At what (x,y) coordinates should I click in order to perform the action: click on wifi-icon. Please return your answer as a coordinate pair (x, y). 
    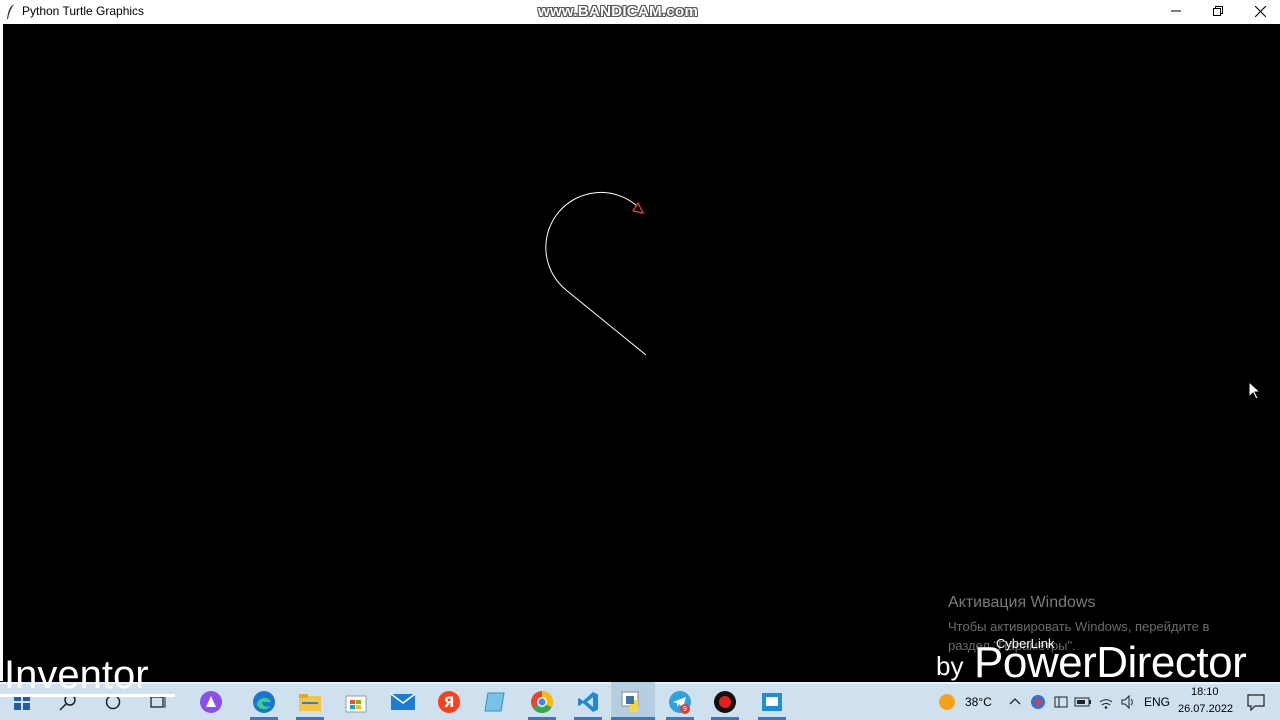
    Looking at the image, I should click on (1106, 702).